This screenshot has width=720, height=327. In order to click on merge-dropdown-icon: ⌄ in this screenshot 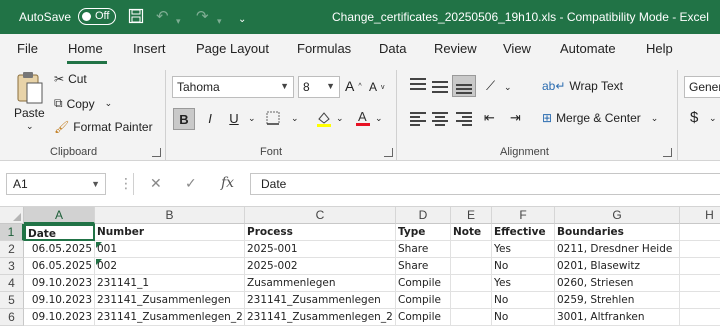, I will do `click(655, 118)`.